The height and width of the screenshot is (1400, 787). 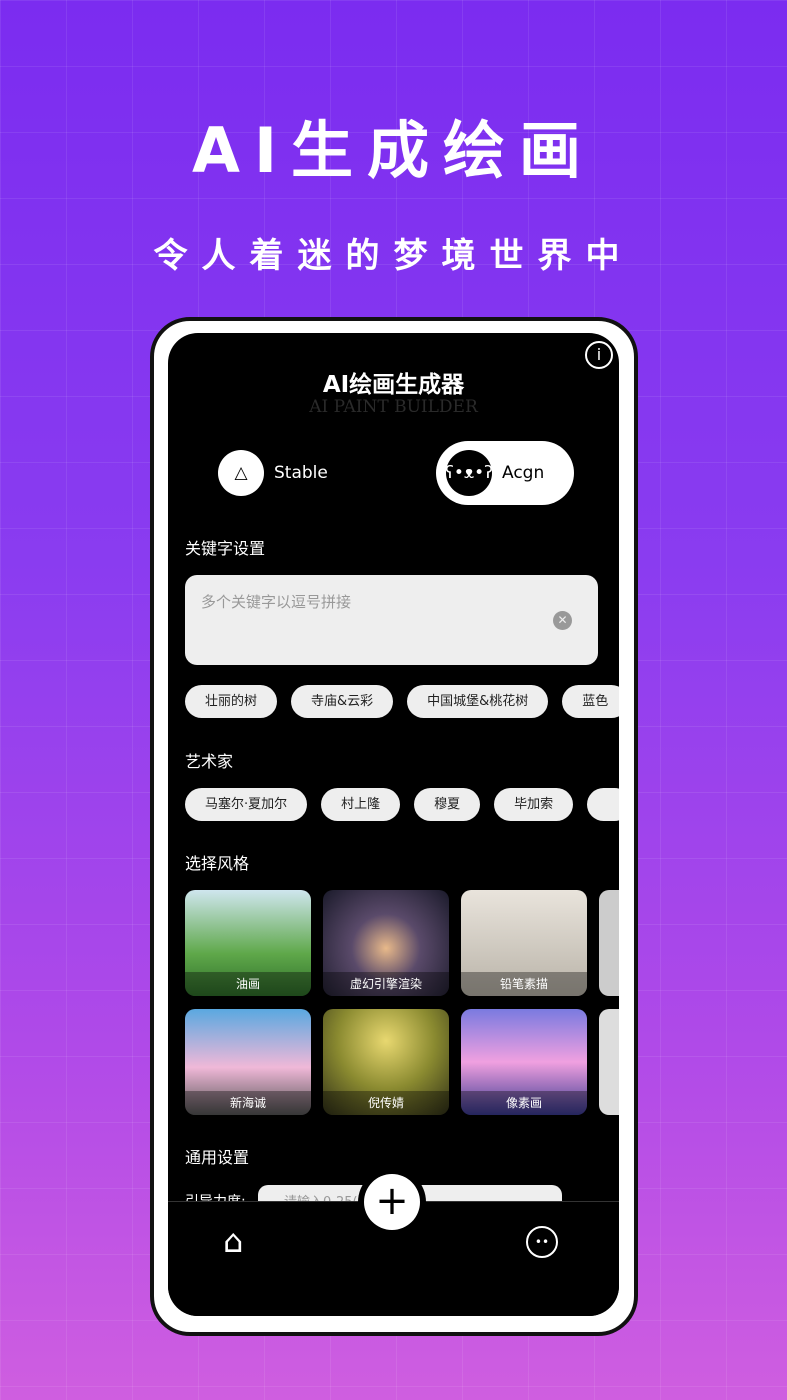 What do you see at coordinates (391, 620) in the screenshot?
I see `keywords-input: 多个关键字以逗号拼接 ✕` at bounding box center [391, 620].